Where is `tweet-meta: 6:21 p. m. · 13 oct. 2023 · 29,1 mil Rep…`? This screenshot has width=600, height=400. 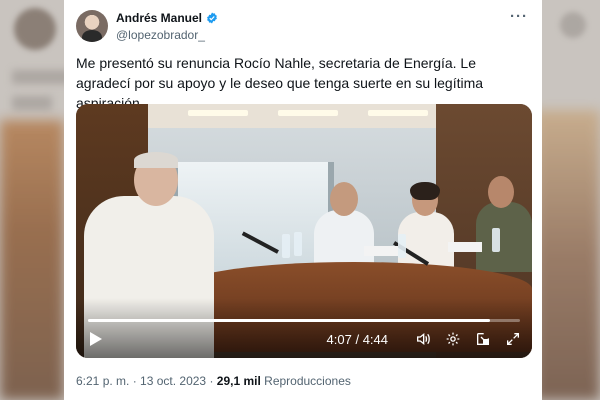 tweet-meta: 6:21 p. m. · 13 oct. 2023 · 29,1 mil Rep… is located at coordinates (213, 381).